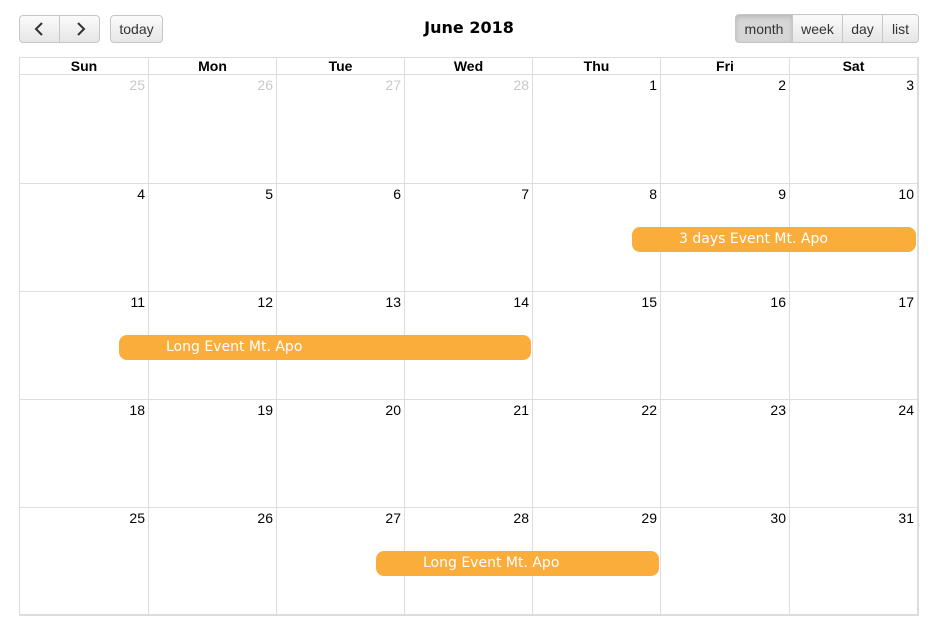  What do you see at coordinates (393, 302) in the screenshot?
I see `day-number: 13` at bounding box center [393, 302].